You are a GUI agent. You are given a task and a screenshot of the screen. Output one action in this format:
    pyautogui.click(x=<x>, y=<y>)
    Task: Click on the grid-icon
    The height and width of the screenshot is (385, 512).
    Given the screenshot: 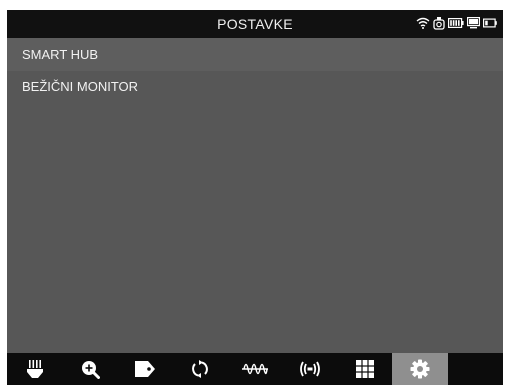 What is the action you would take?
    pyautogui.click(x=364, y=369)
    